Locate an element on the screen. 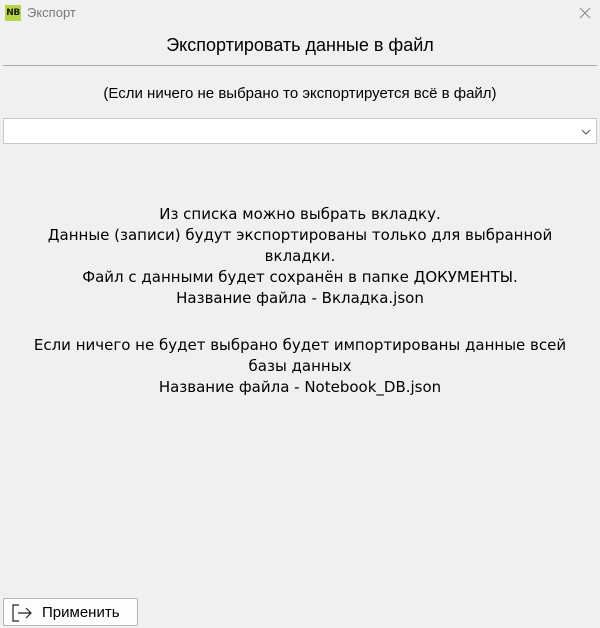  info-line: Из списка можно выбрать вкладку. is located at coordinates (300, 214).